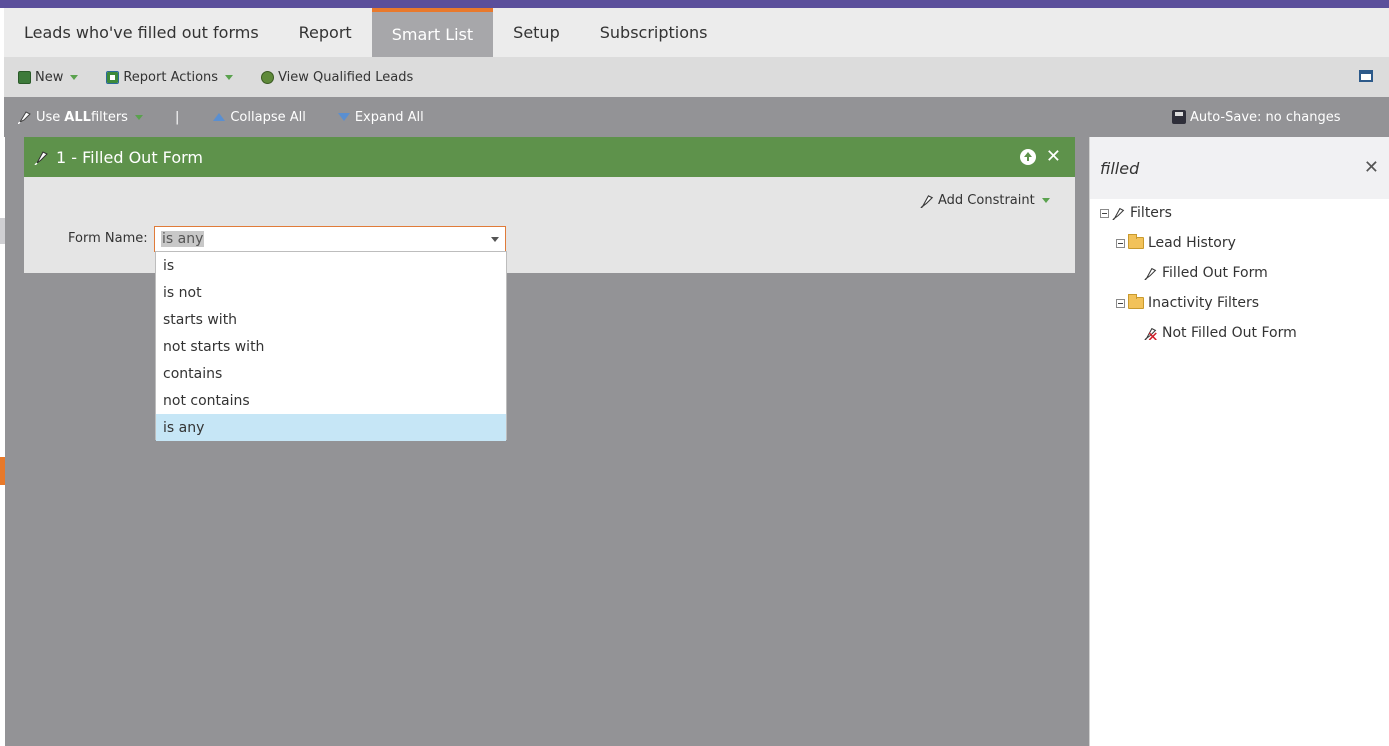 The image size is (1389, 746). I want to click on tree-group-inactivity-filters: Inactivity Filters, so click(1188, 302).